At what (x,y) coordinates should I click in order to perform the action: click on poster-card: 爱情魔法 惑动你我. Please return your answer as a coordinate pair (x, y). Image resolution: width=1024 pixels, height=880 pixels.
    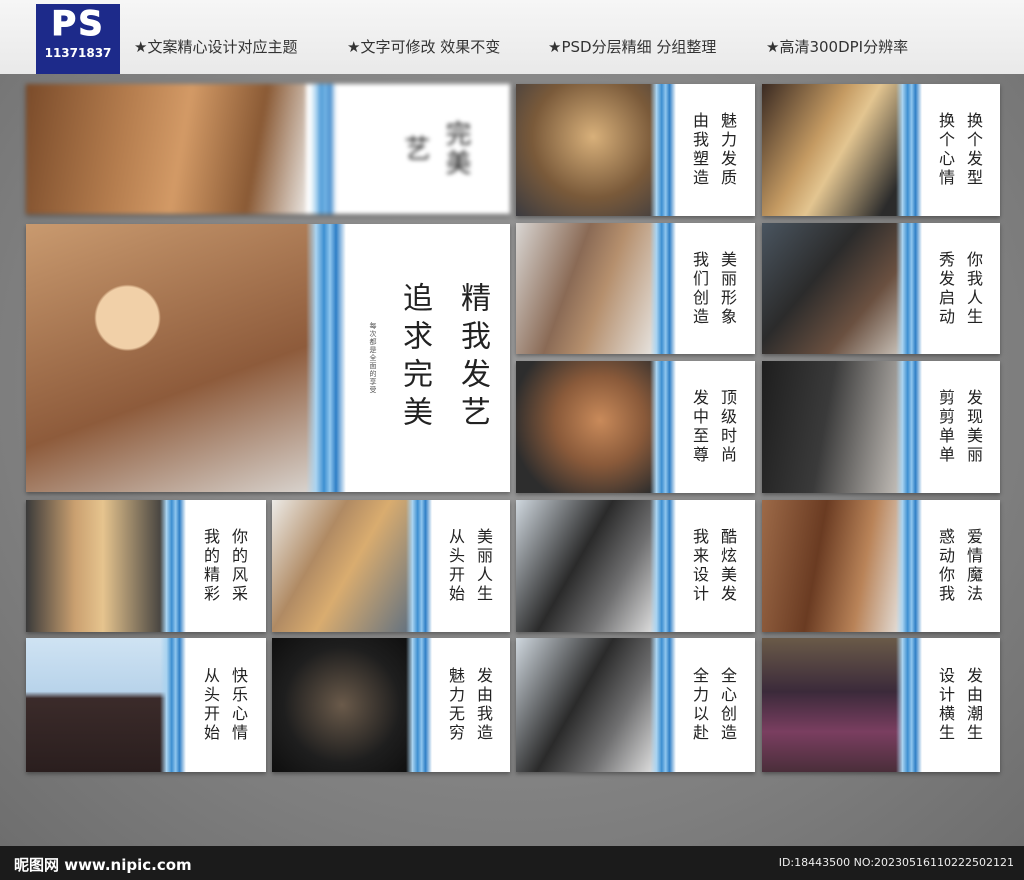
    Looking at the image, I should click on (881, 566).